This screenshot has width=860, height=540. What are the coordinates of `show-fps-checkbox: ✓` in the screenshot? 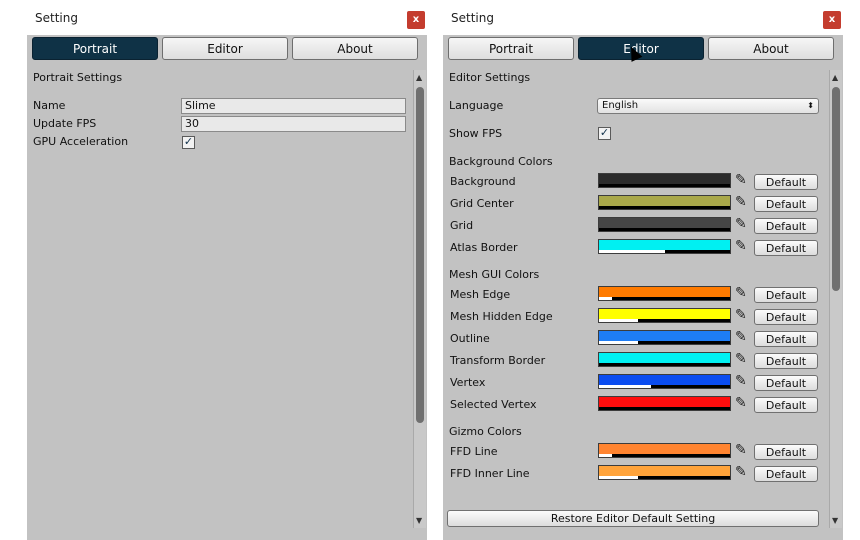 It's located at (604, 133).